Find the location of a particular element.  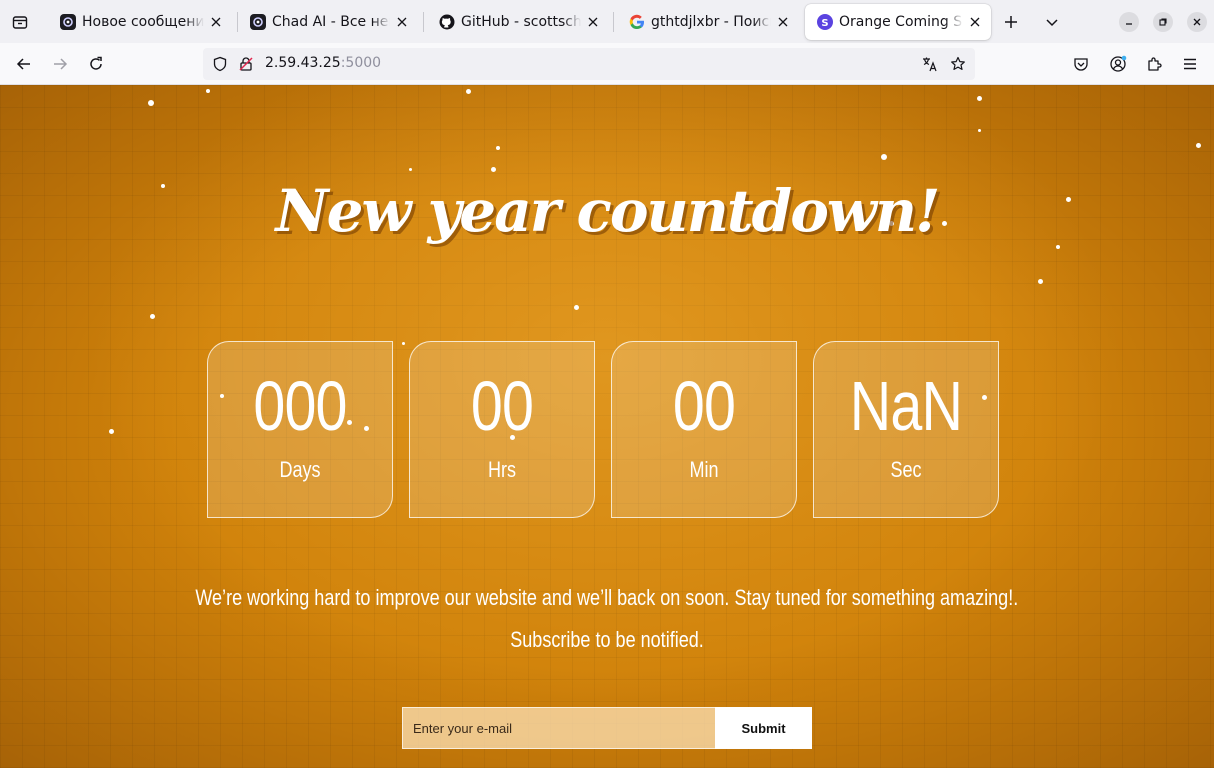

address-bar: 2.59.43.25:5000 is located at coordinates (589, 64).